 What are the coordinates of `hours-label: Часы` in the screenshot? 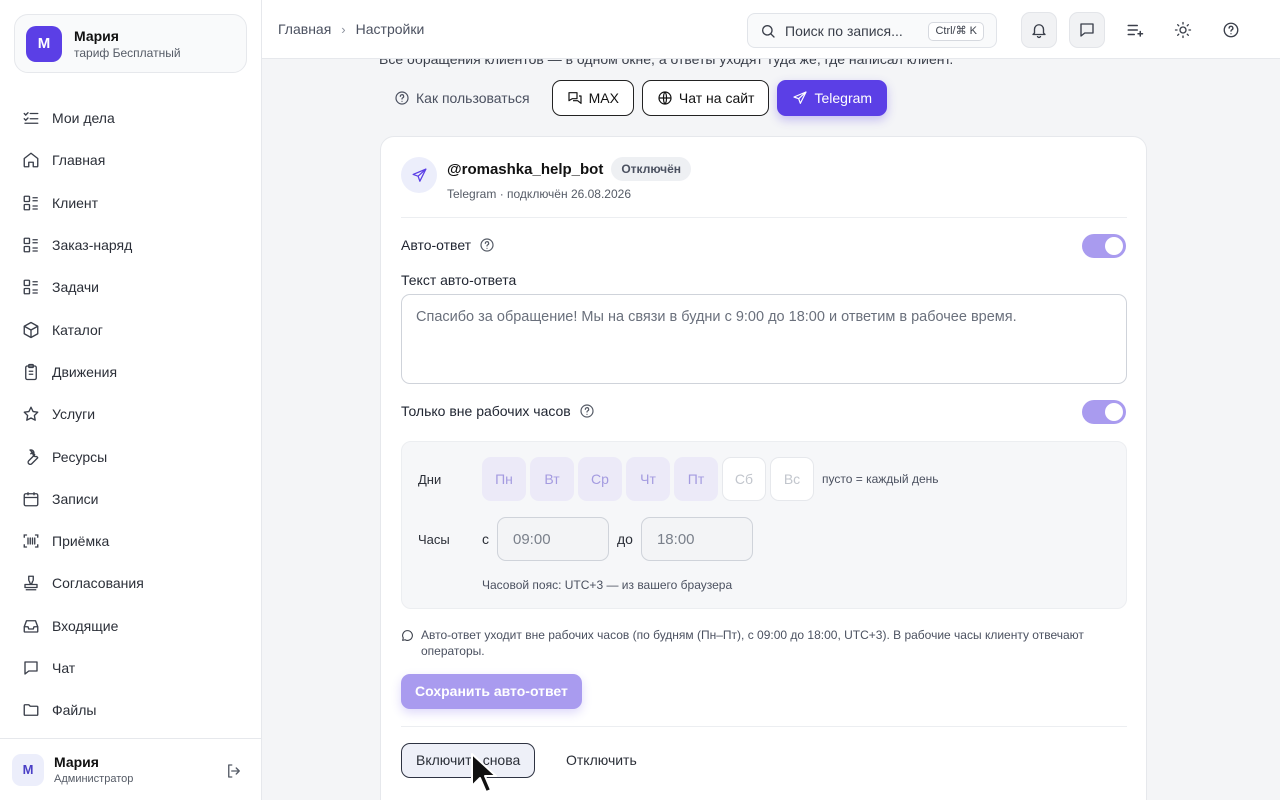 It's located at (434, 539).